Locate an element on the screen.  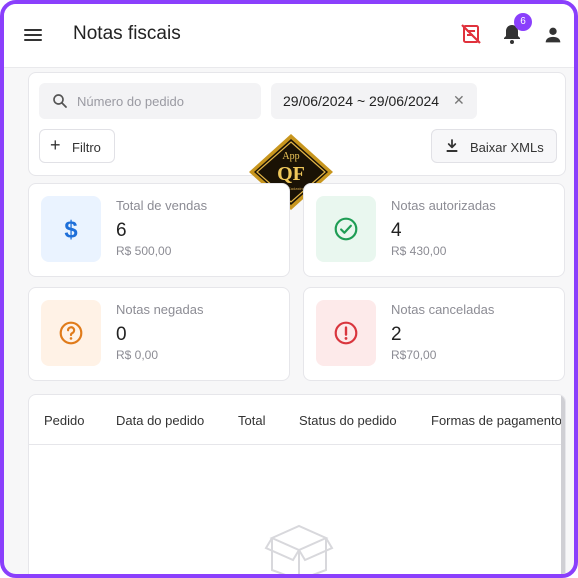
plus-icon: + is located at coordinates (55, 145).